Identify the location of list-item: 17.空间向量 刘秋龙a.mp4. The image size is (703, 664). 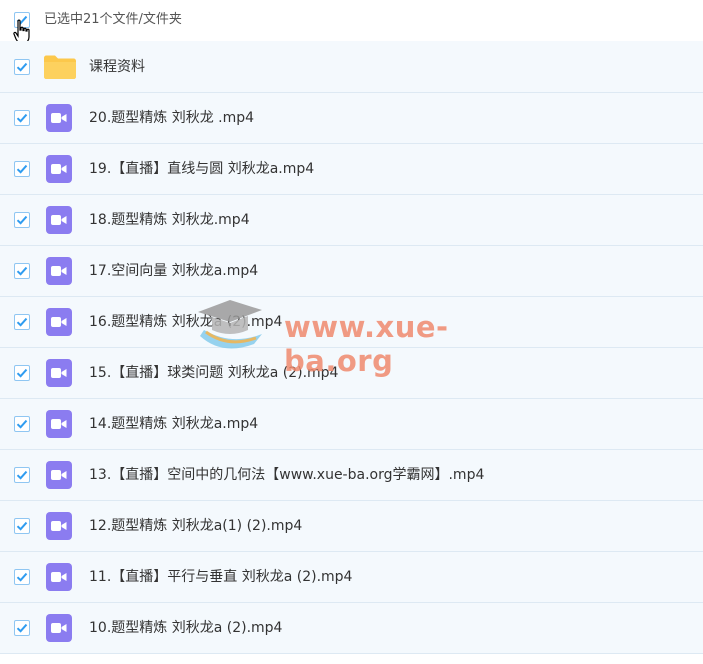
(351, 271).